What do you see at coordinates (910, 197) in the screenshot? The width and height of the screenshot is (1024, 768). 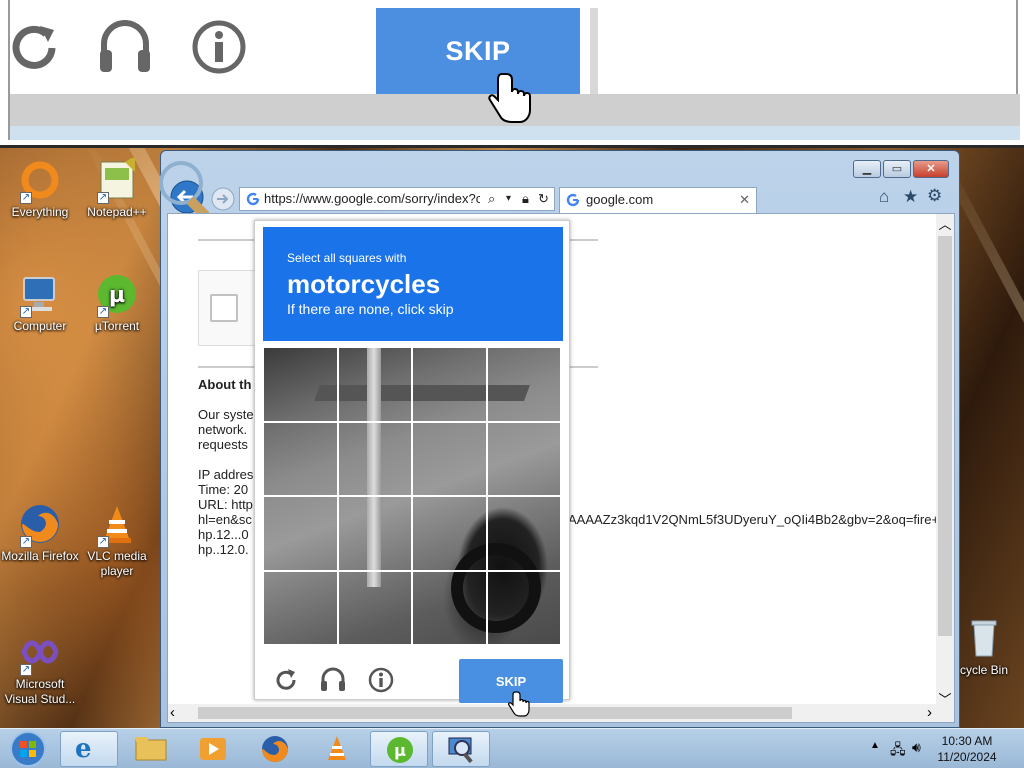 I see `favorites-star-icon: ★` at bounding box center [910, 197].